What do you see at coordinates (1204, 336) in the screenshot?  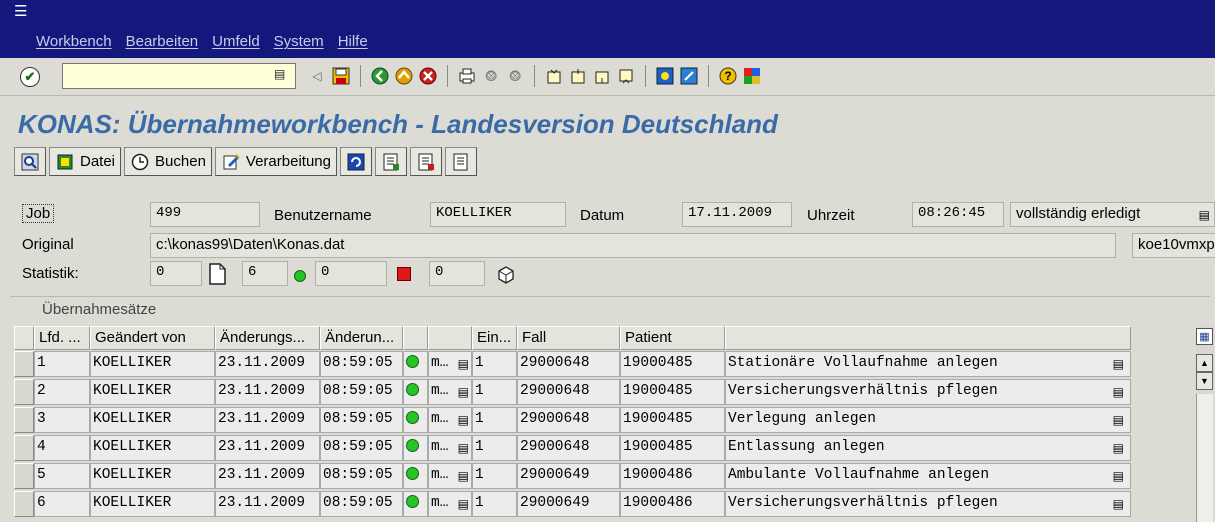 I see `column-settings-icon: ▦` at bounding box center [1204, 336].